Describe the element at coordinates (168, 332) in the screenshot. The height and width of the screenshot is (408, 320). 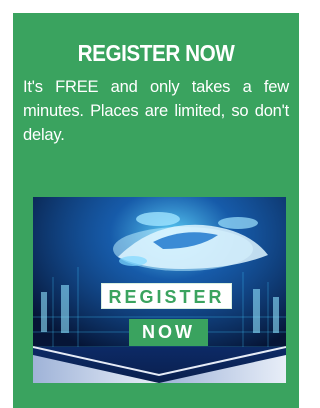
I see `now-button: NOW` at that location.